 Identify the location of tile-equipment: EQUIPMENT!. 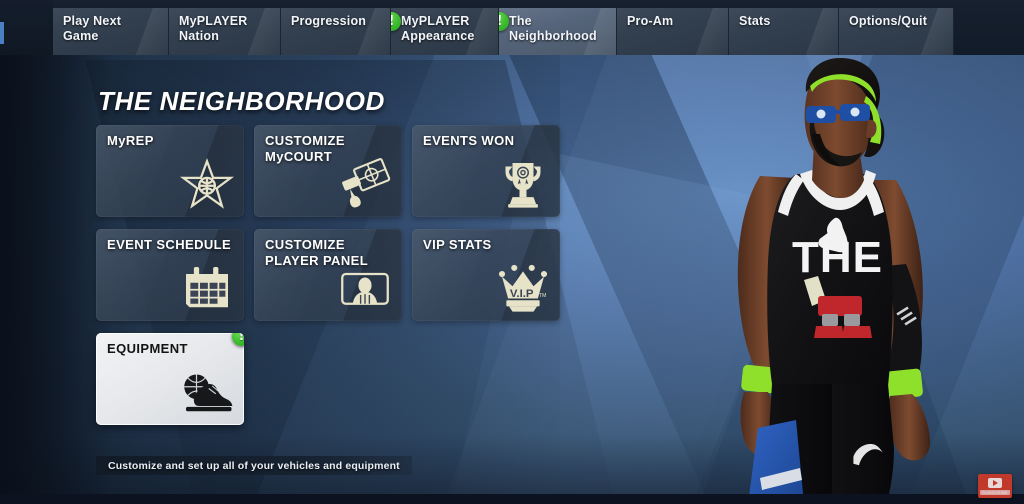
(170, 379).